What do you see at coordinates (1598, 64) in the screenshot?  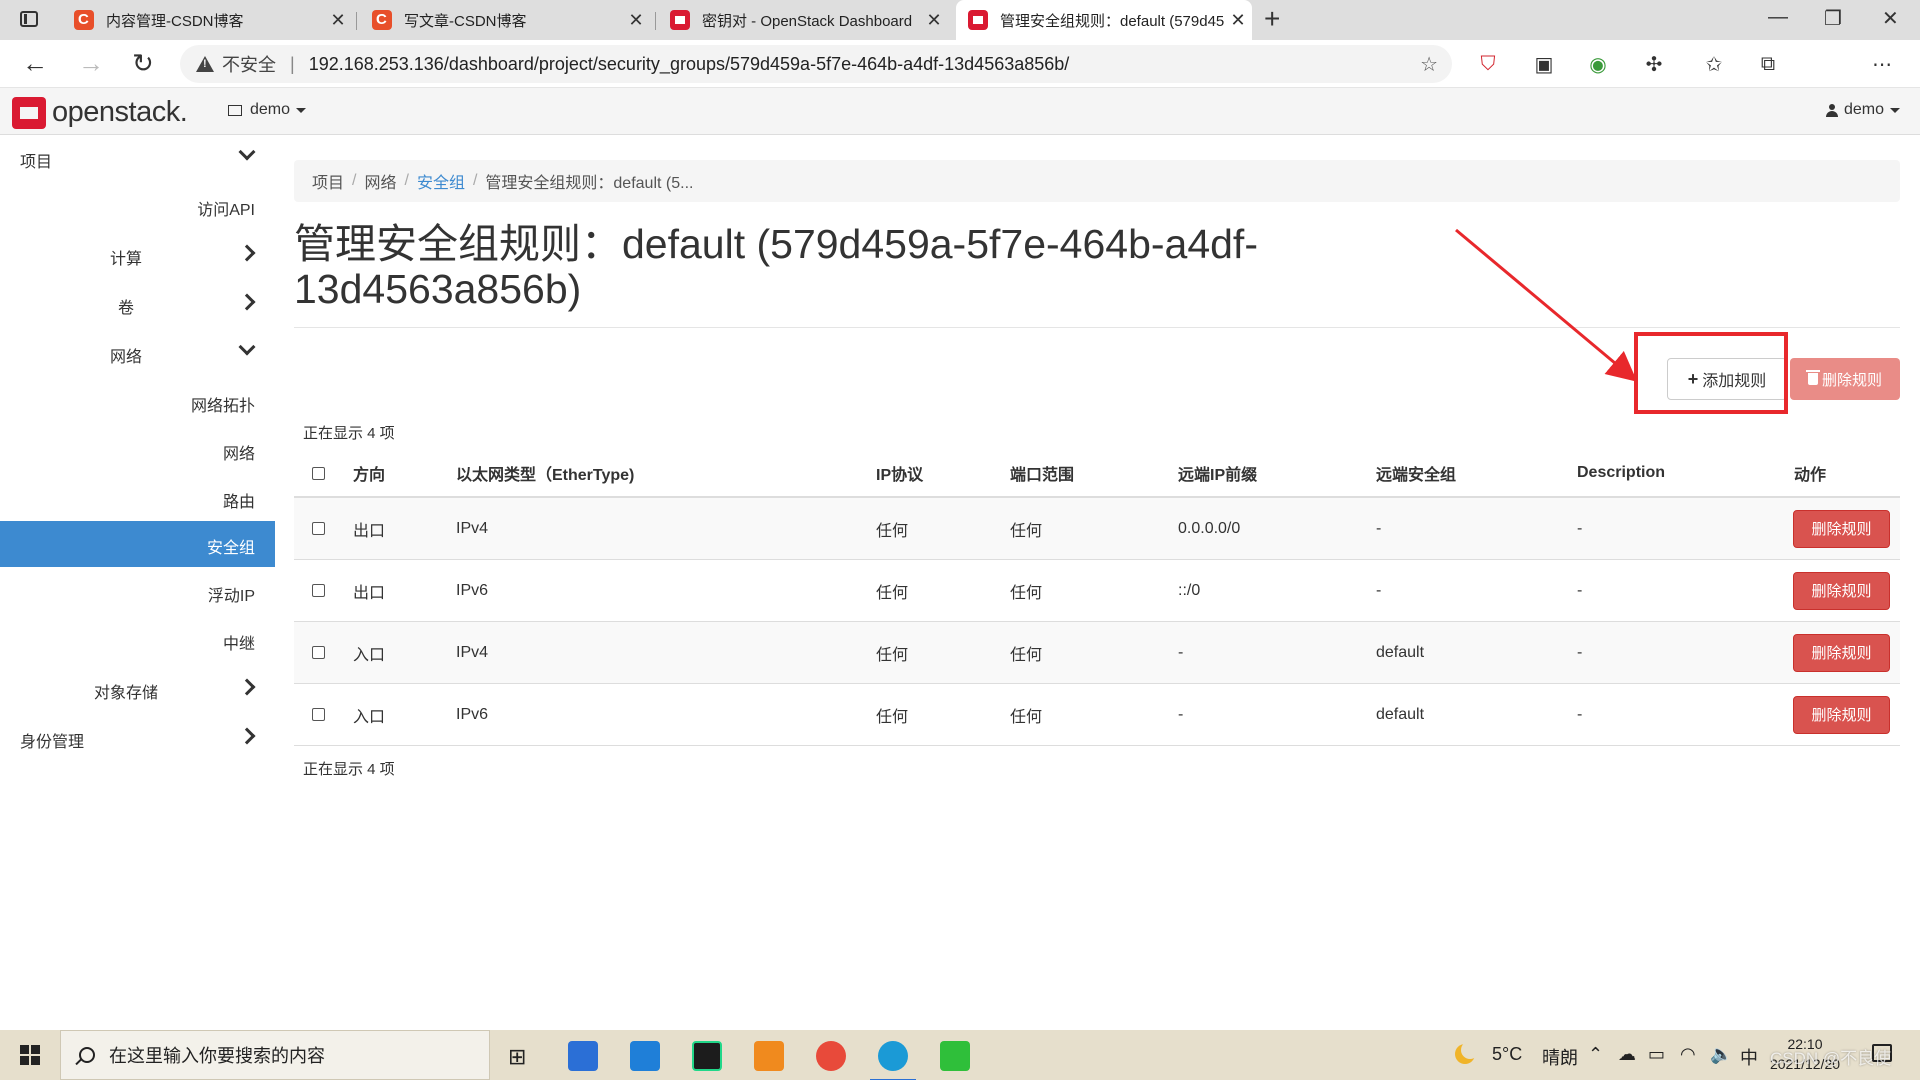 I see `extension-icon: ◉` at bounding box center [1598, 64].